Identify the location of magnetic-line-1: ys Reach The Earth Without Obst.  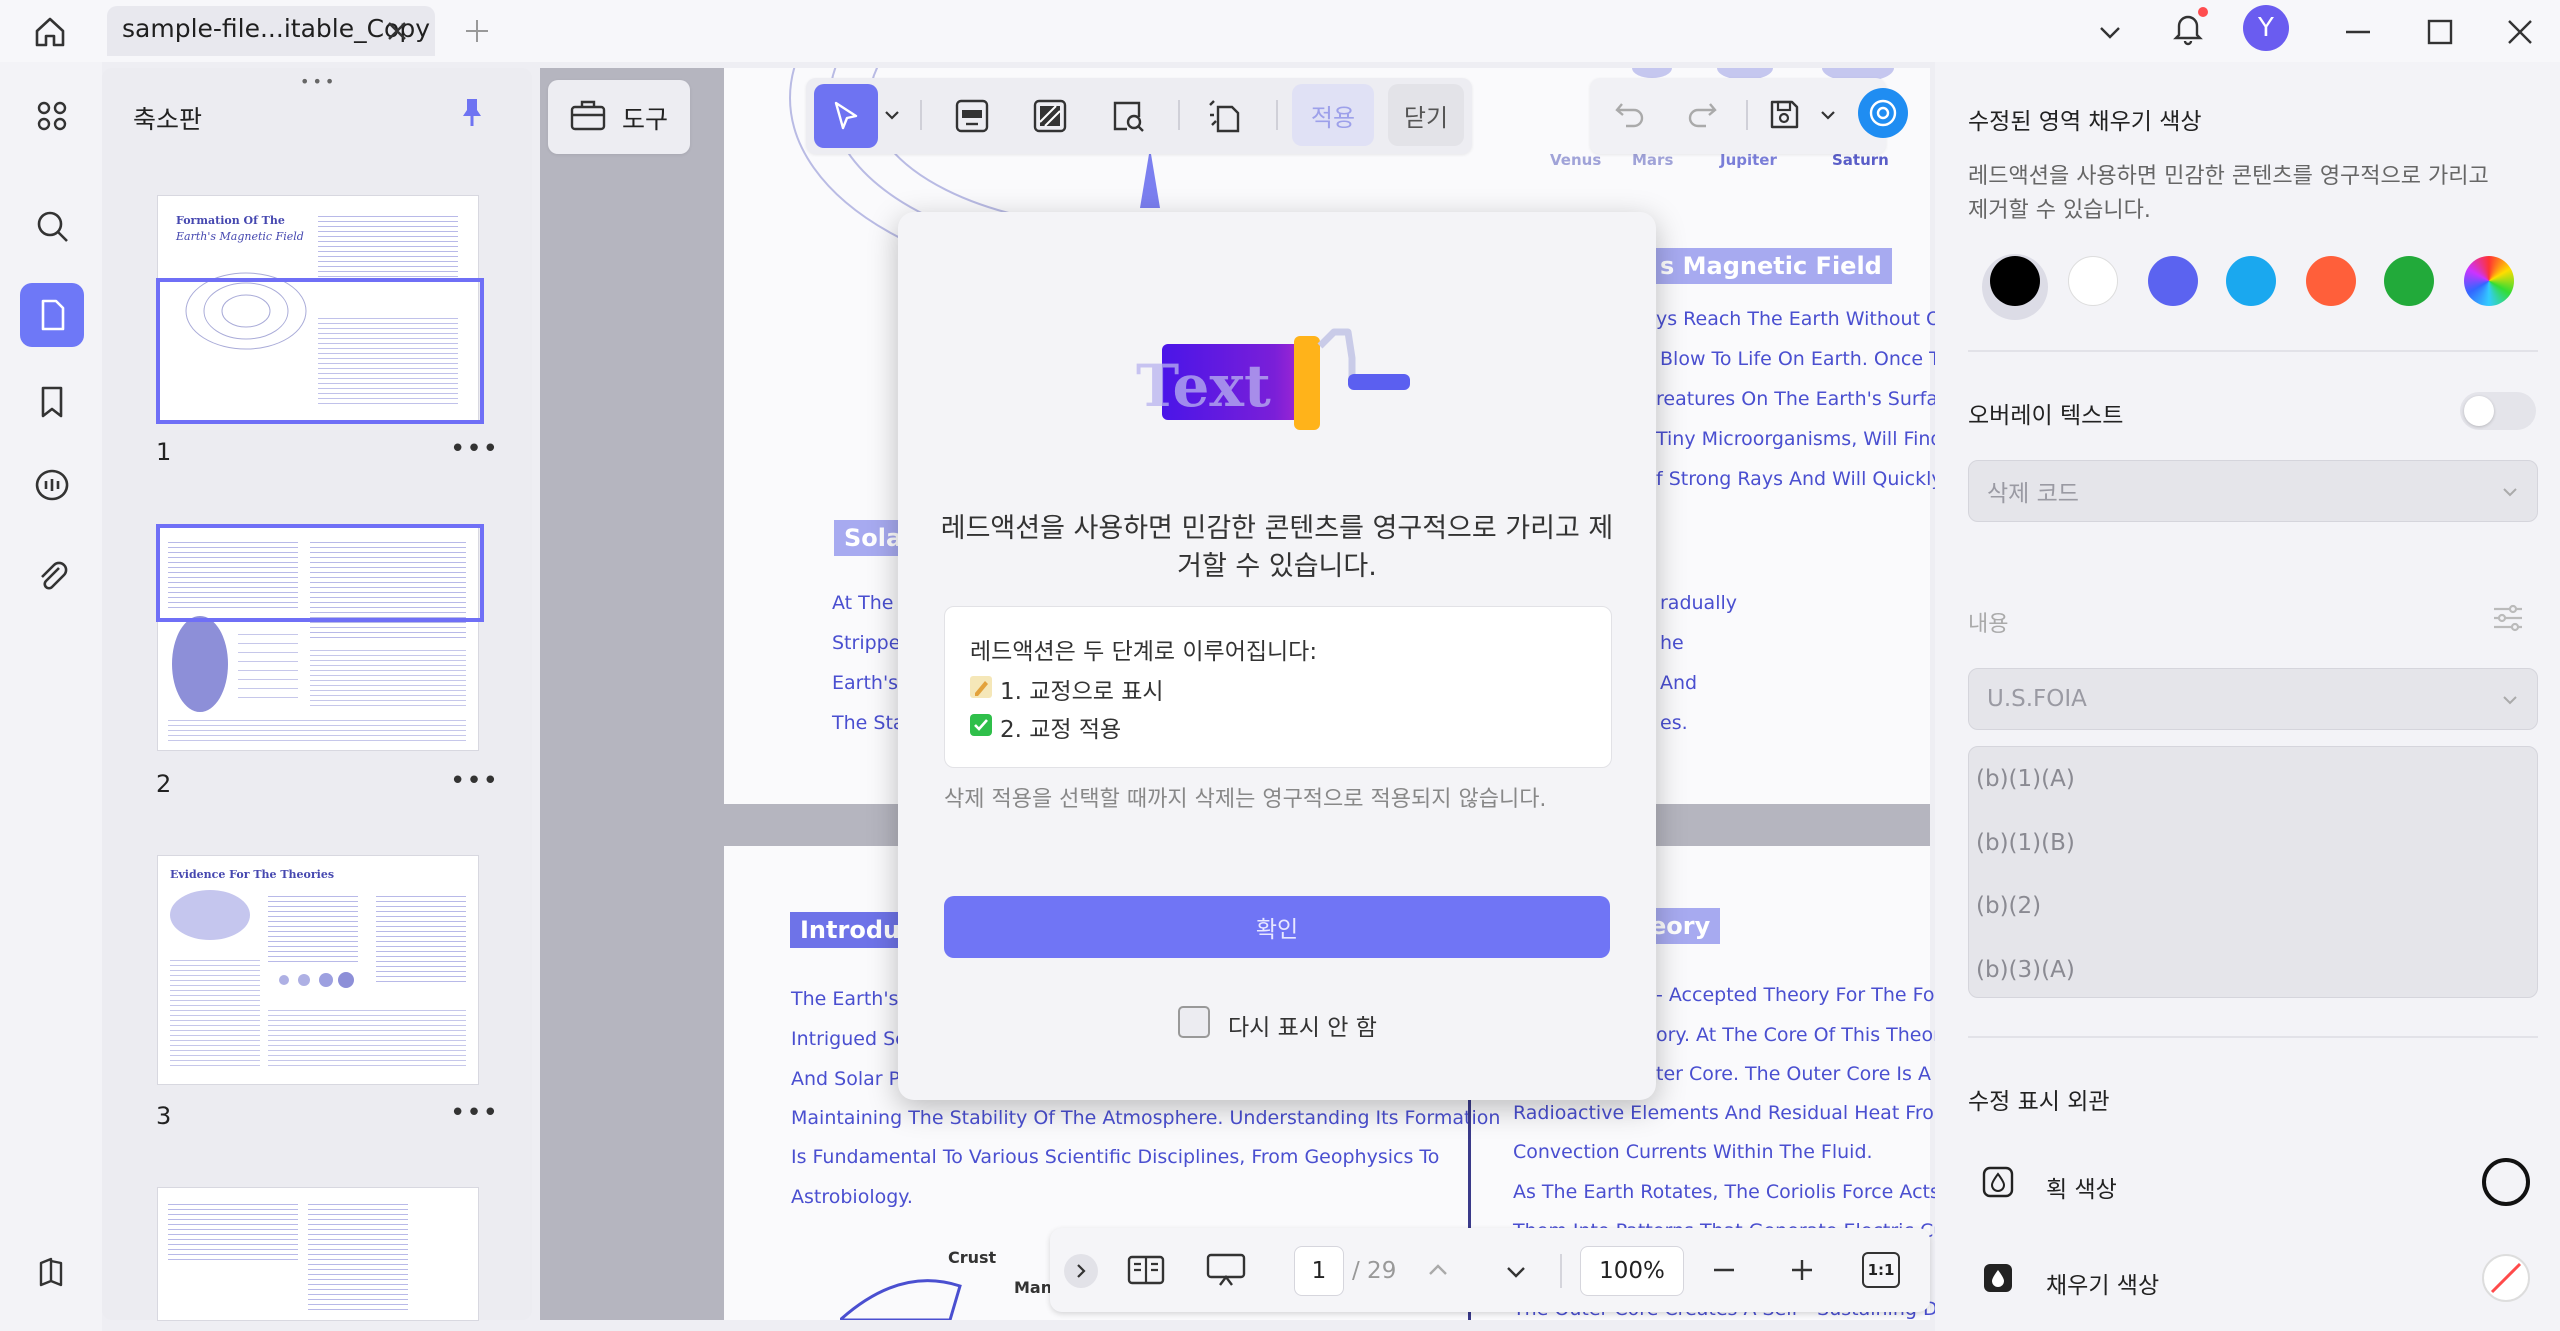
(1813, 319).